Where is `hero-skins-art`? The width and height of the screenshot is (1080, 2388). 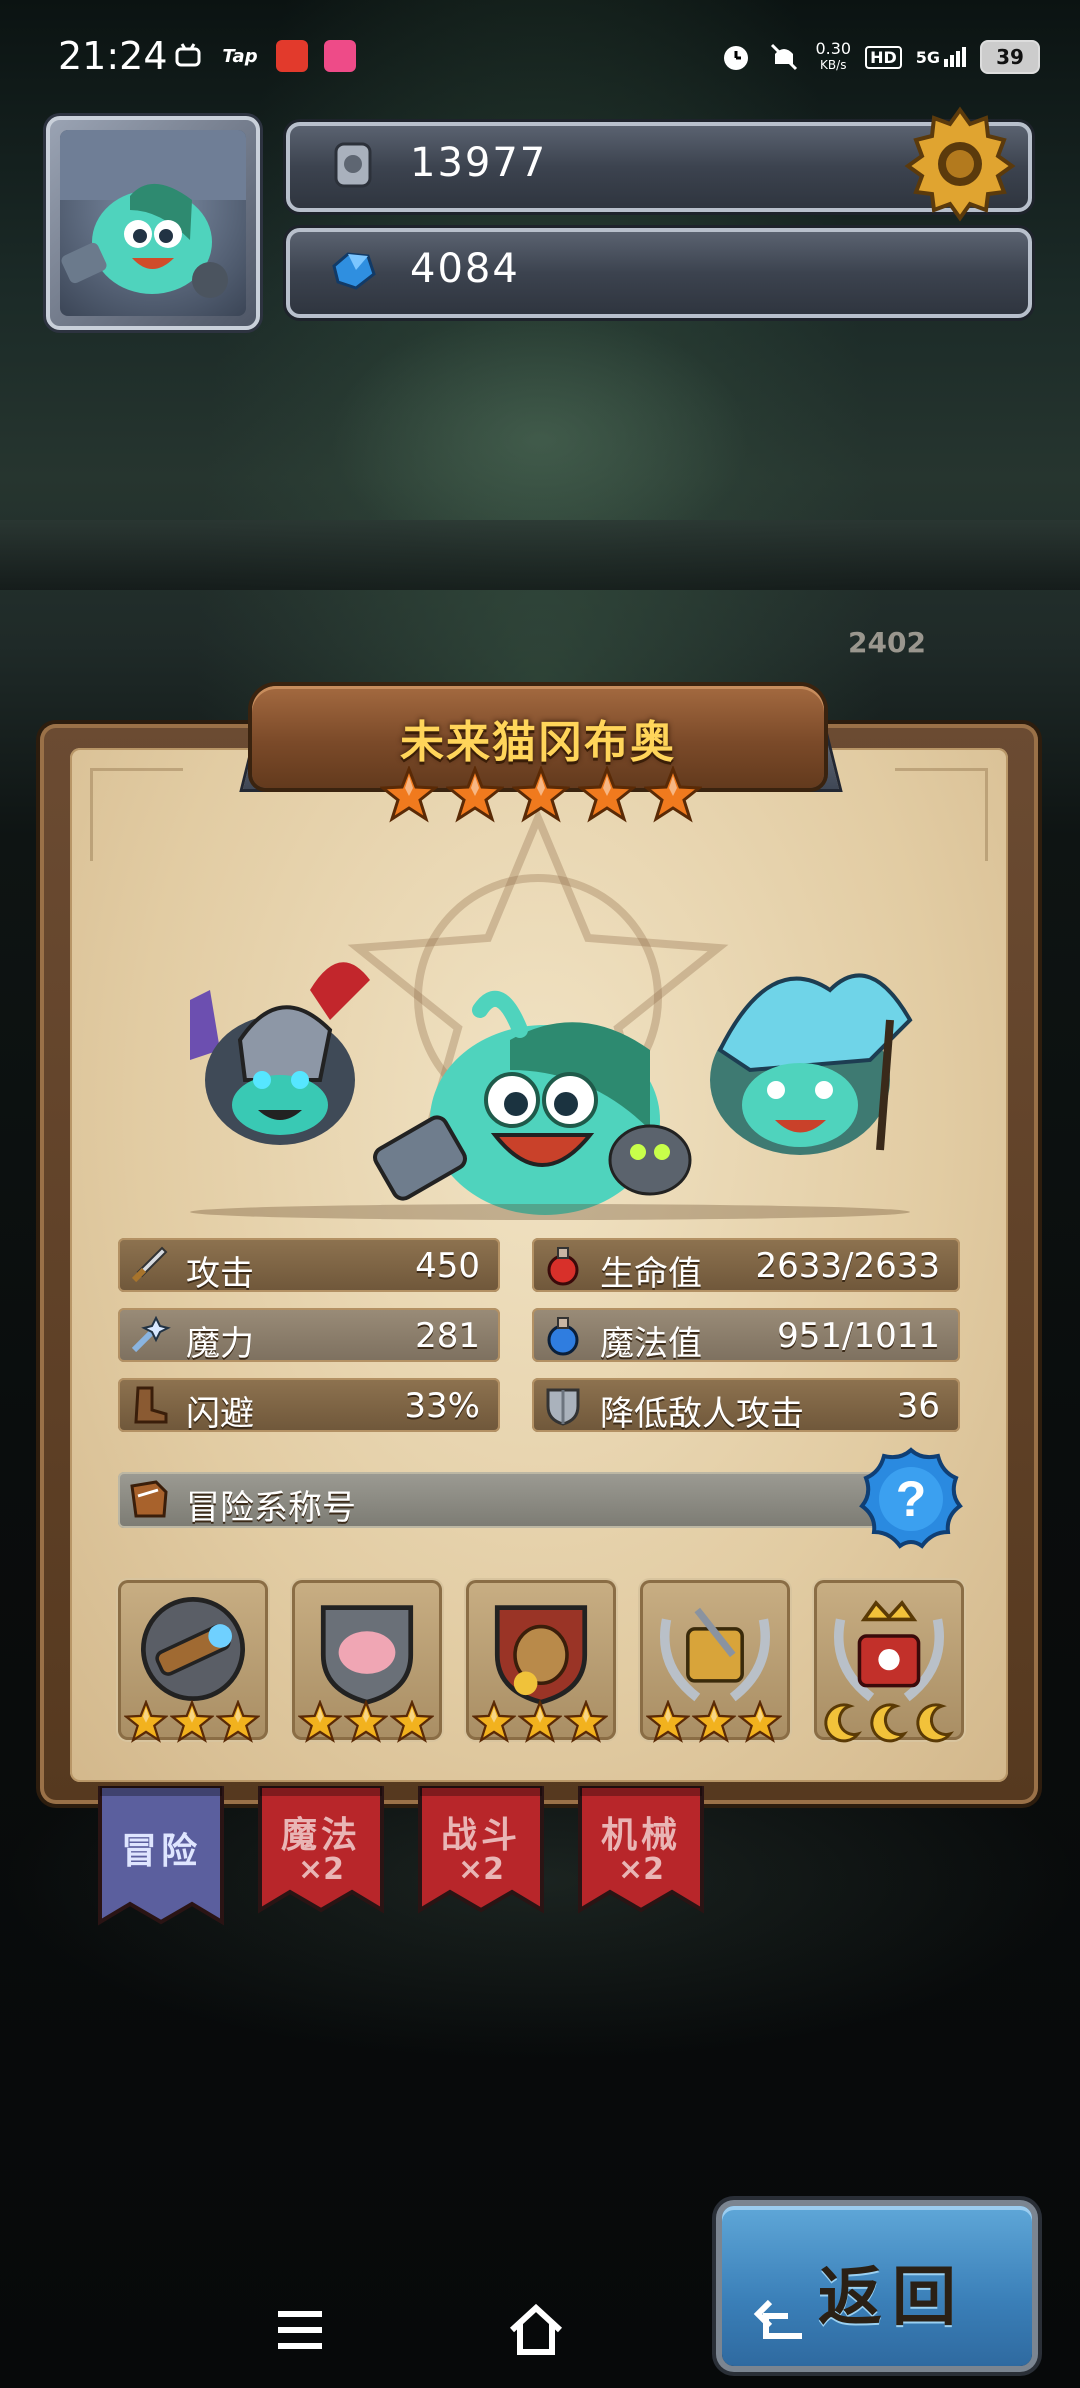
hero-skins-art is located at coordinates (551, 1091).